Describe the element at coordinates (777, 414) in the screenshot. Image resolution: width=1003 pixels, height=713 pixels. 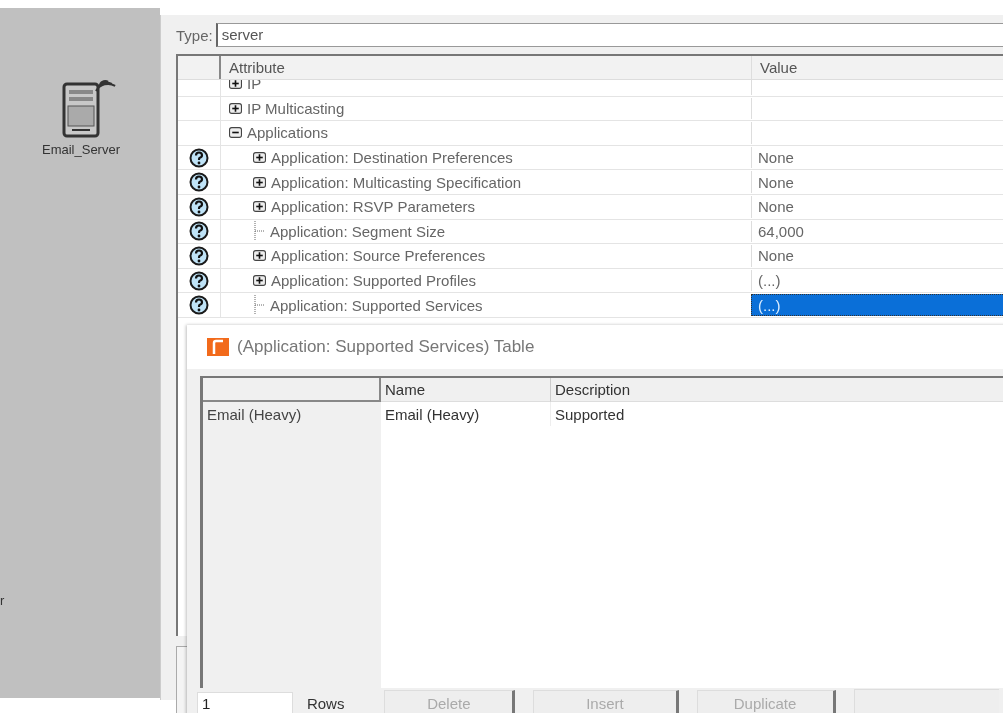
I see `table-cell: Supported` at that location.